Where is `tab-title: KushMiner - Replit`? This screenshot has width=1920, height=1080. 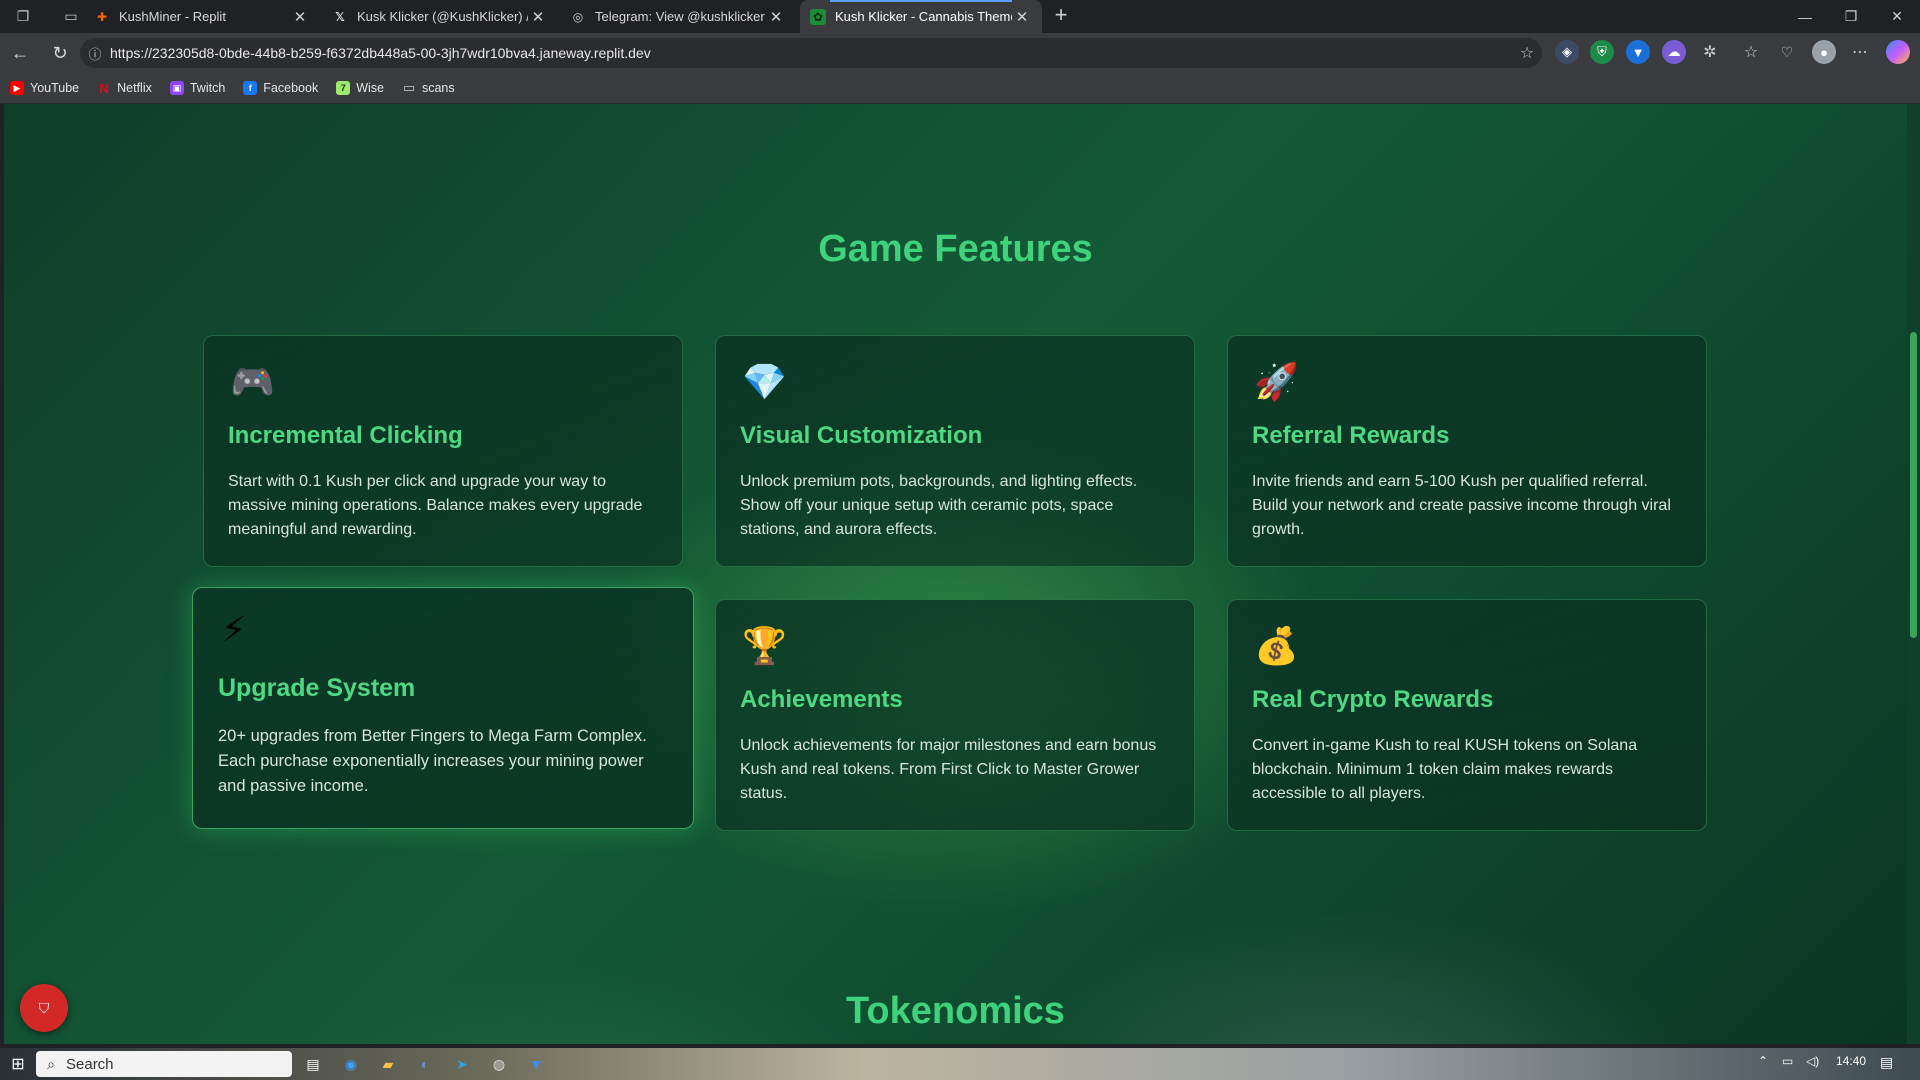
tab-title: KushMiner - Replit is located at coordinates (172, 16).